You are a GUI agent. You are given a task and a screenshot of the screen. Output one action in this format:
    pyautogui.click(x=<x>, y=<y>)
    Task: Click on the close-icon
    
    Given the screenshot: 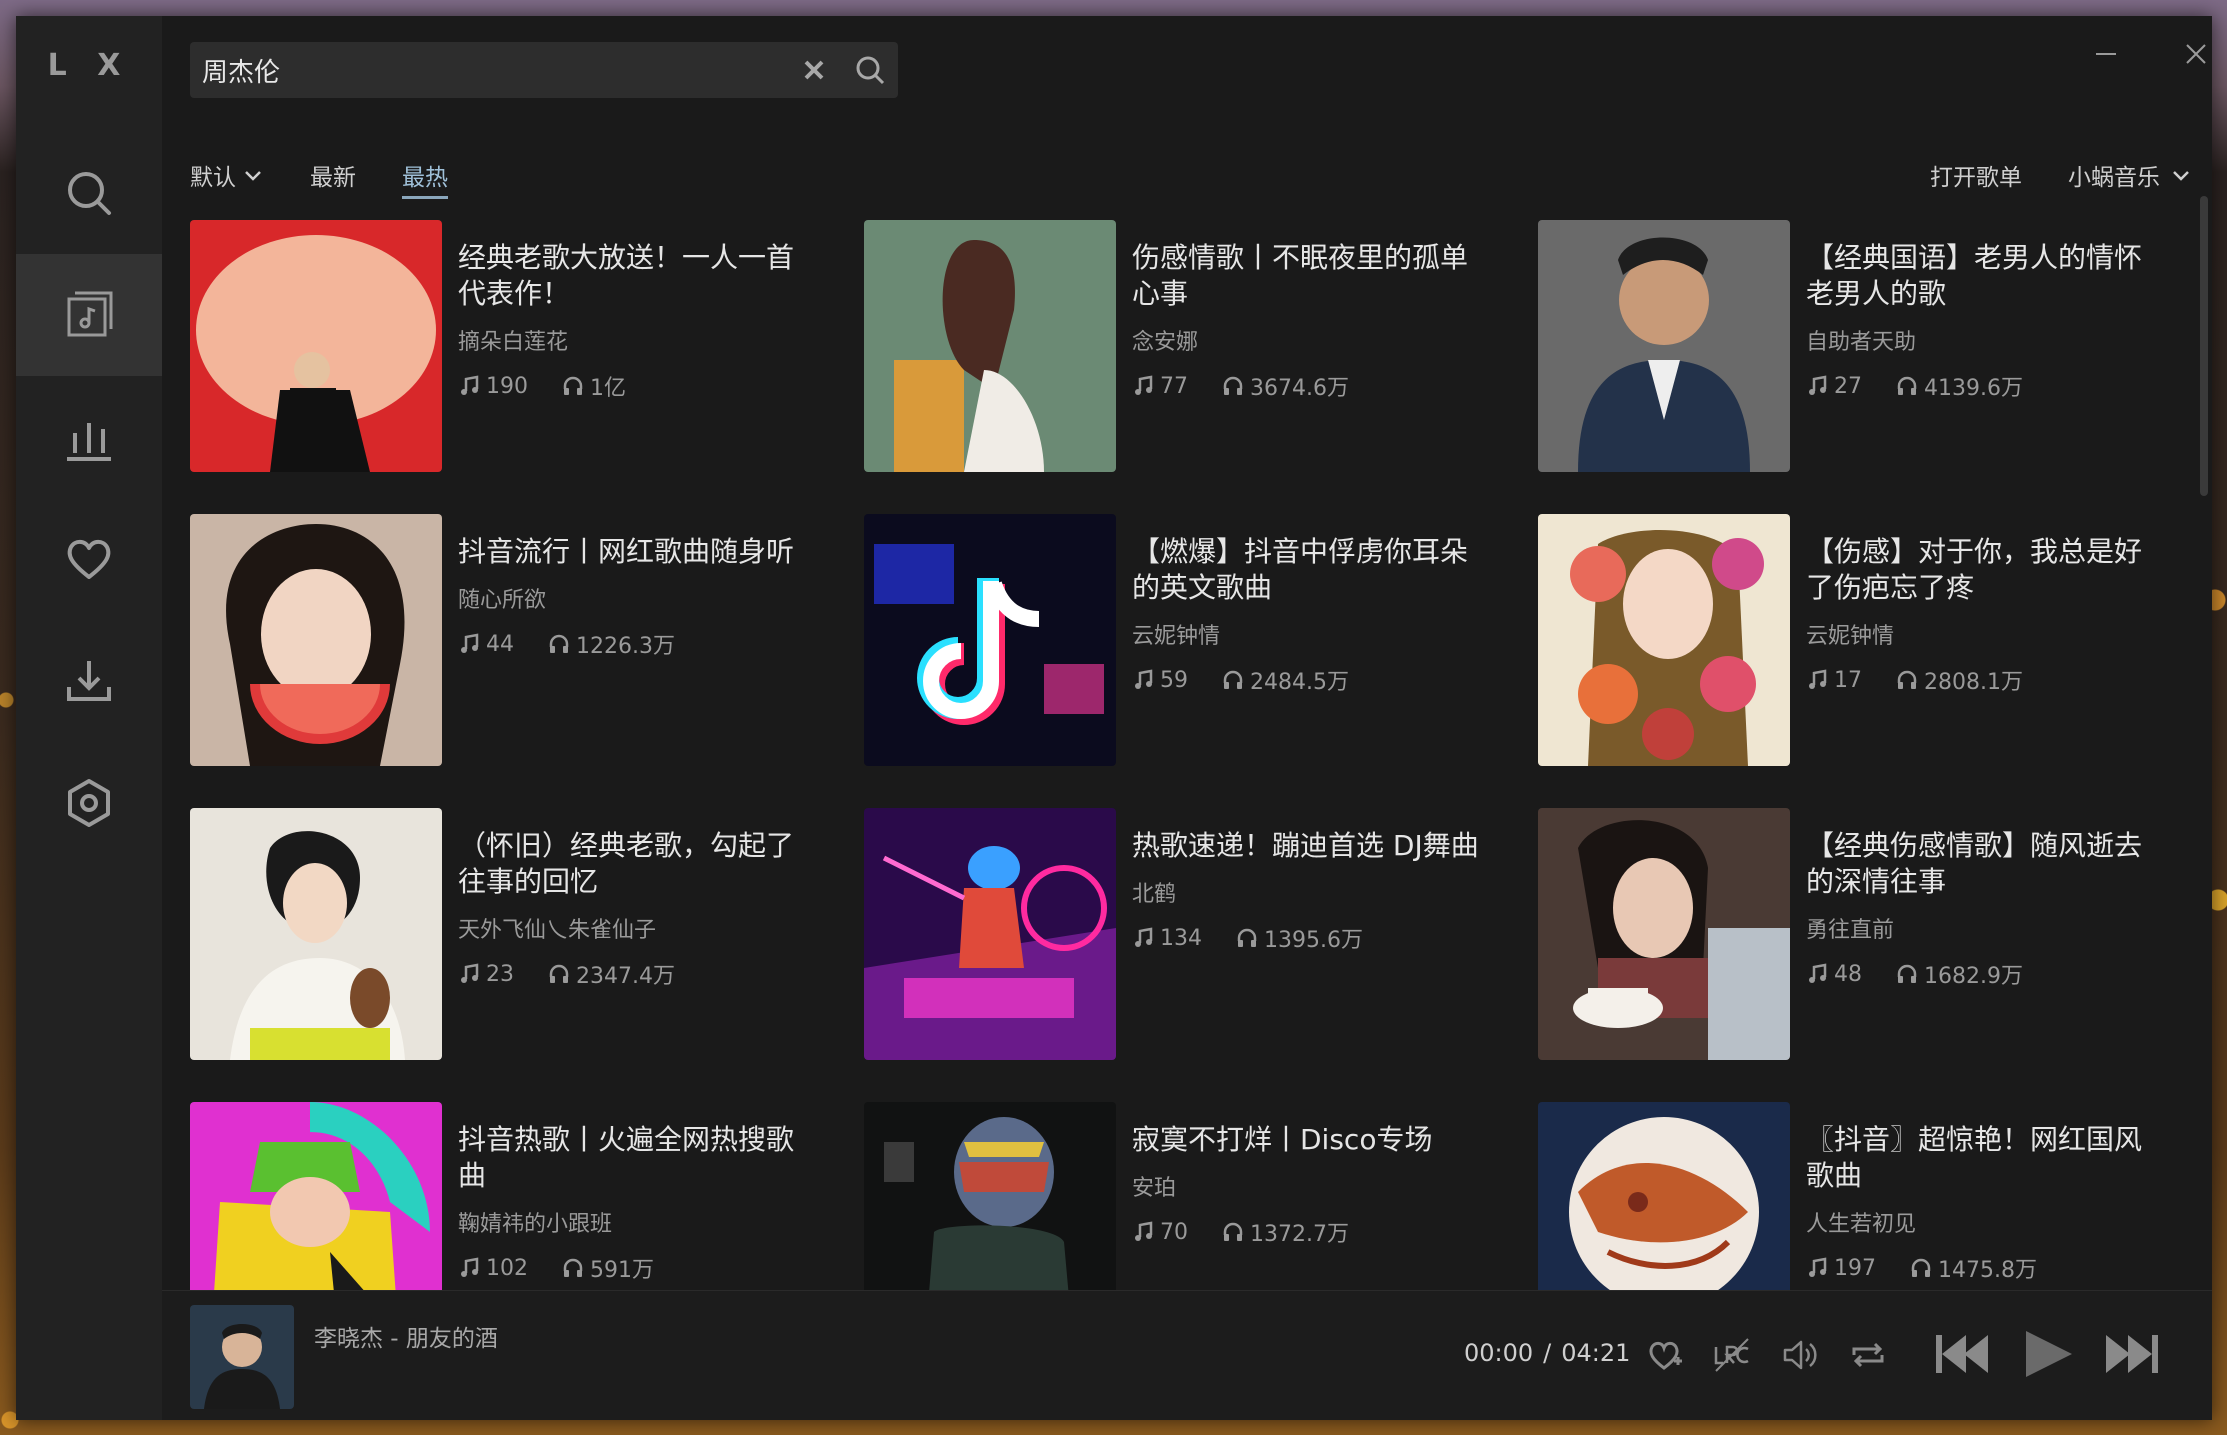 What is the action you would take?
    pyautogui.click(x=814, y=70)
    